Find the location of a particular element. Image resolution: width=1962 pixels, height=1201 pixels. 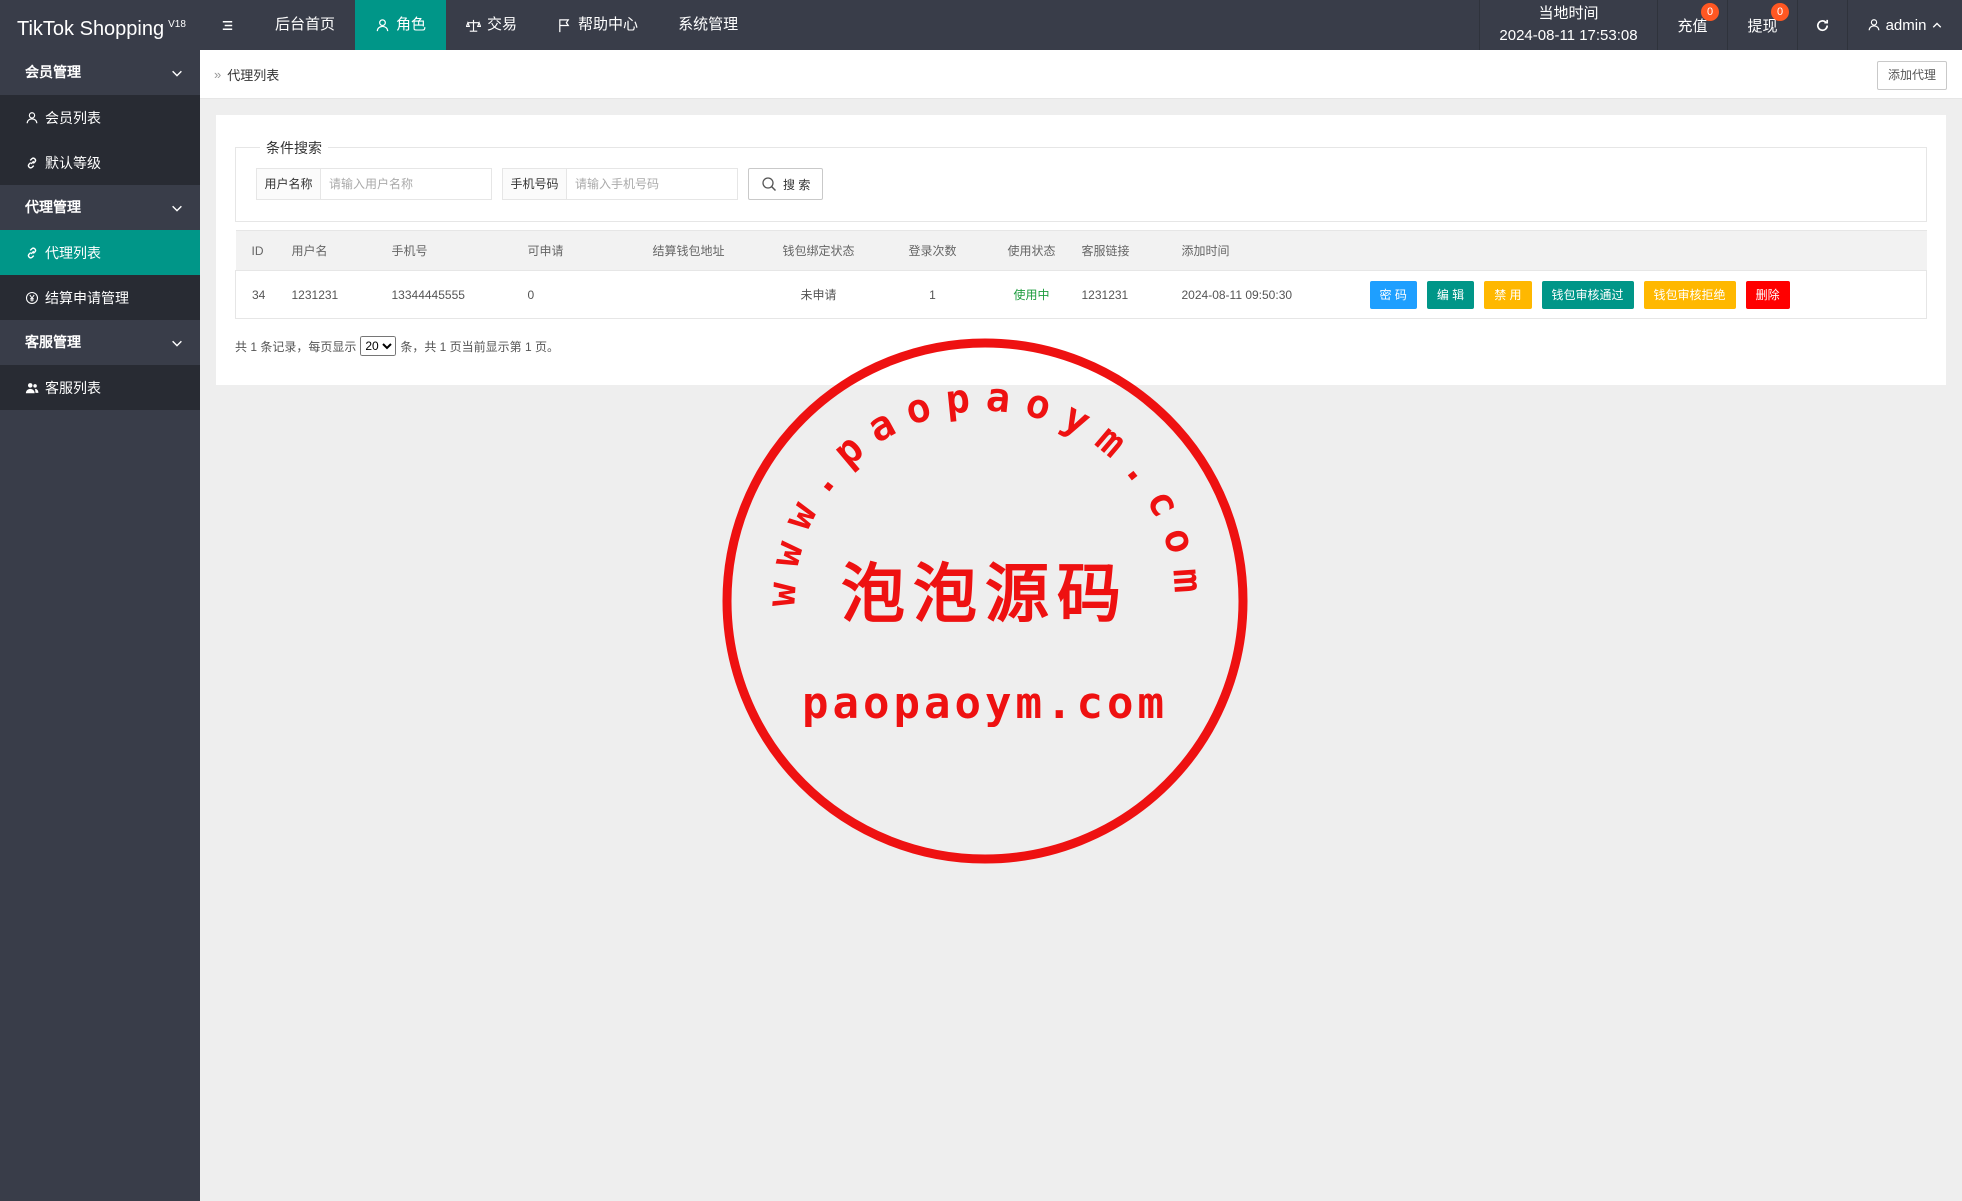

wallet-approve-button: 钱包审核通过 is located at coordinates (1587, 294).